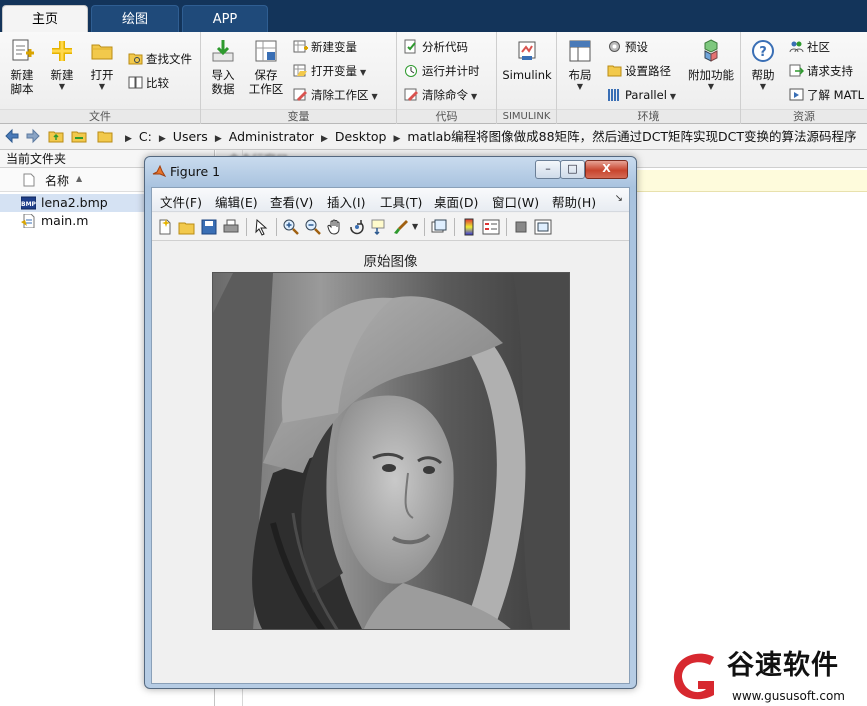  I want to click on link-plot-icon, so click(439, 227).